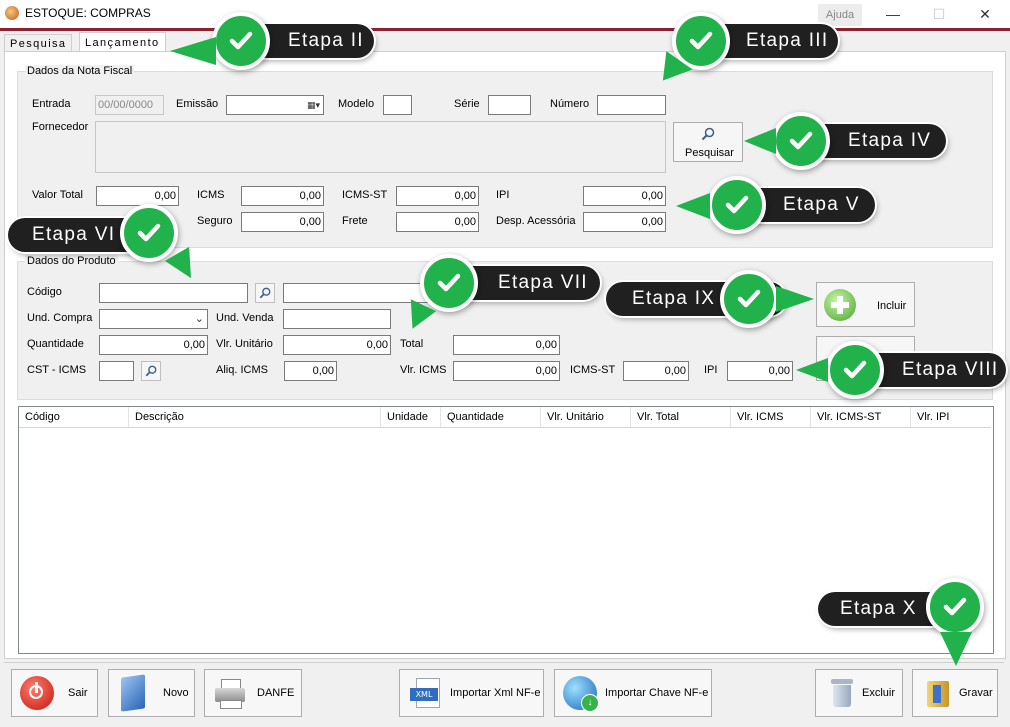 This screenshot has width=1010, height=727. What do you see at coordinates (230, 693) in the screenshot?
I see `printer-icon` at bounding box center [230, 693].